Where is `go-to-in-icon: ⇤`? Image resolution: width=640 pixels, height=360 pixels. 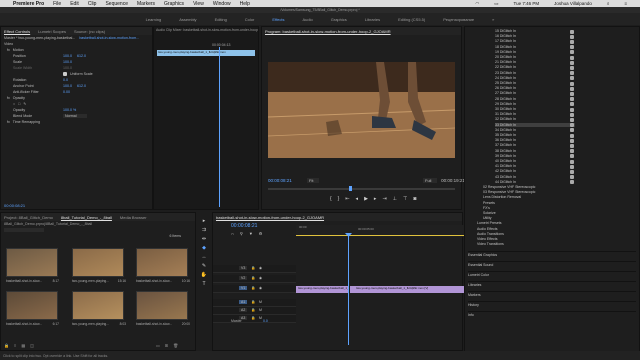 go-to-in-icon: ⇤ is located at coordinates (347, 199).